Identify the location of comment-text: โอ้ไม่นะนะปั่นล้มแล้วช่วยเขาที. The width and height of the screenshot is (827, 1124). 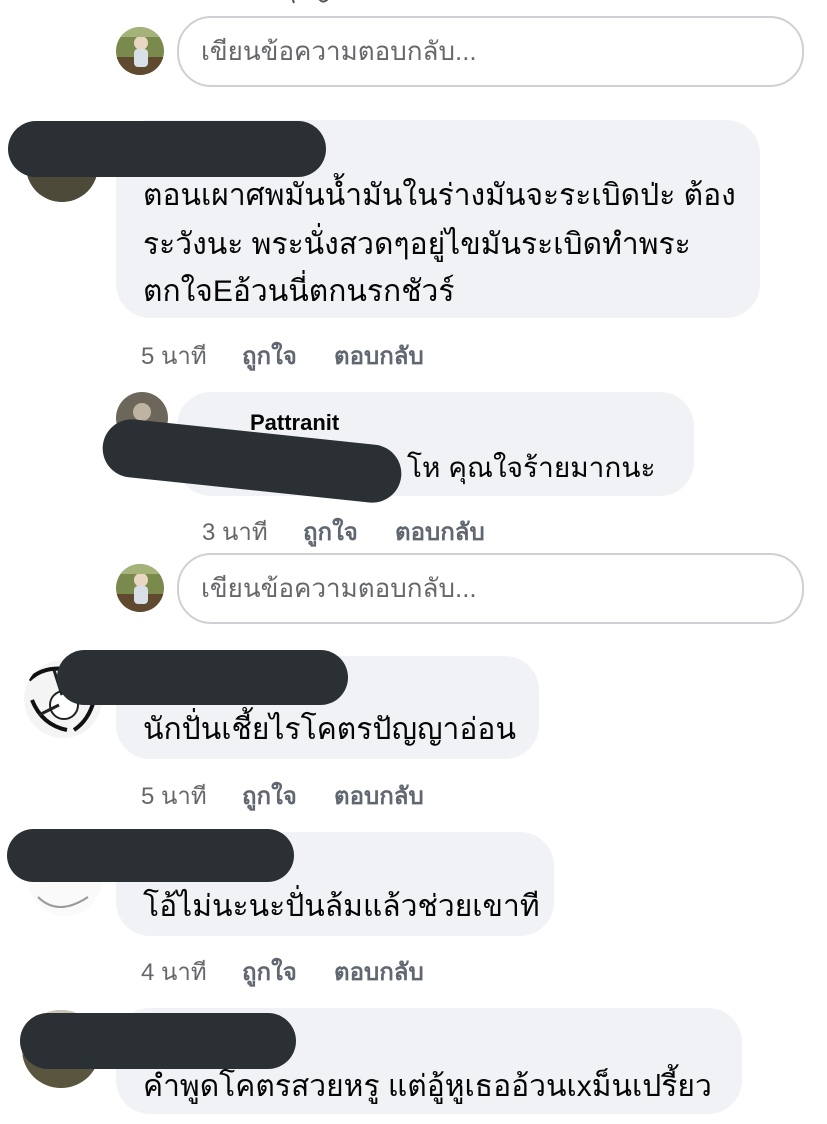
(341, 906).